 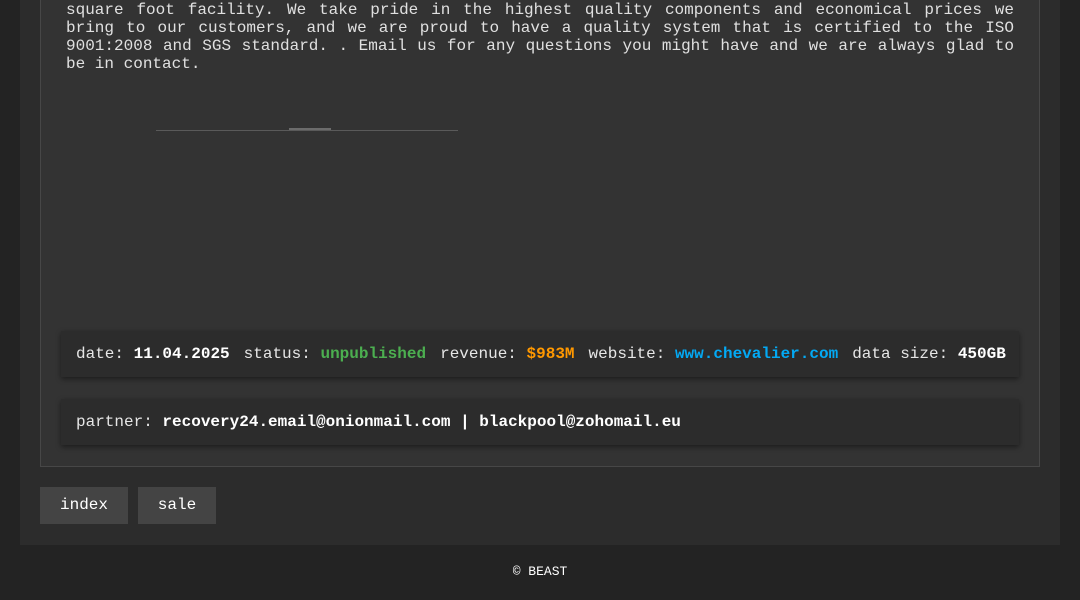 I want to click on footer-copyright: © BEAST, so click(x=540, y=571).